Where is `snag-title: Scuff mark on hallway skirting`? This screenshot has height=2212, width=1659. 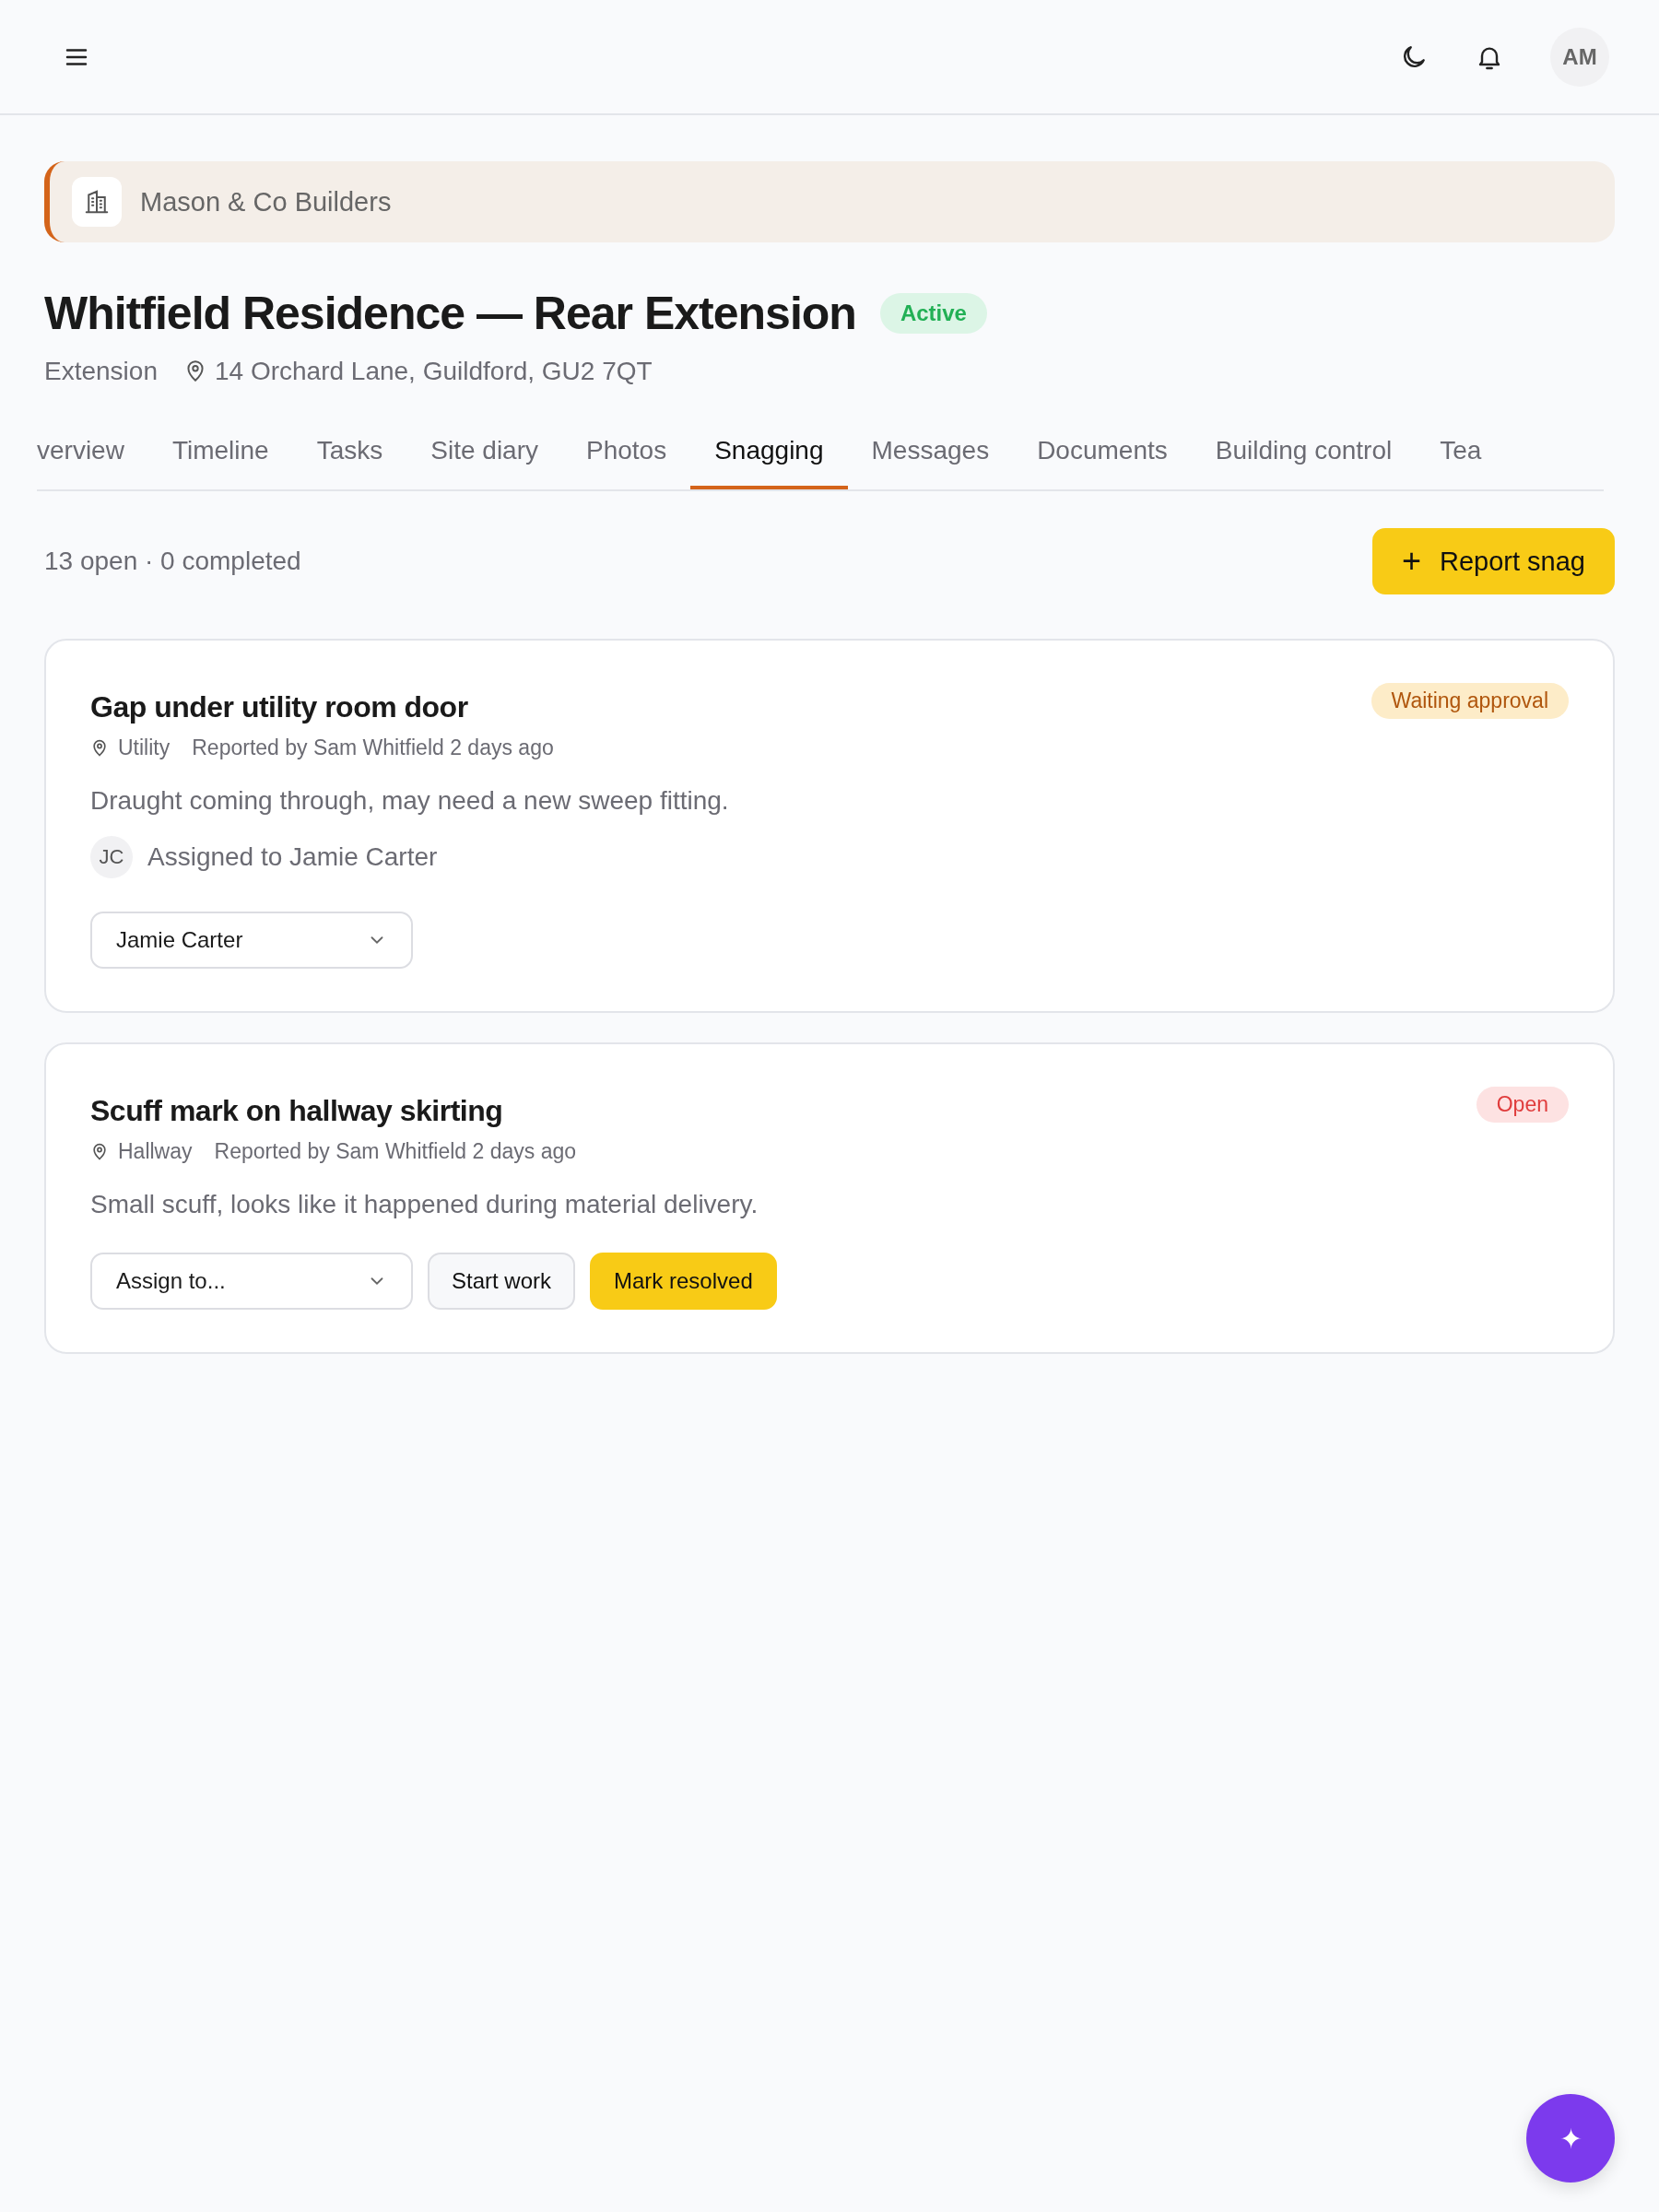 snag-title: Scuff mark on hallway skirting is located at coordinates (296, 1111).